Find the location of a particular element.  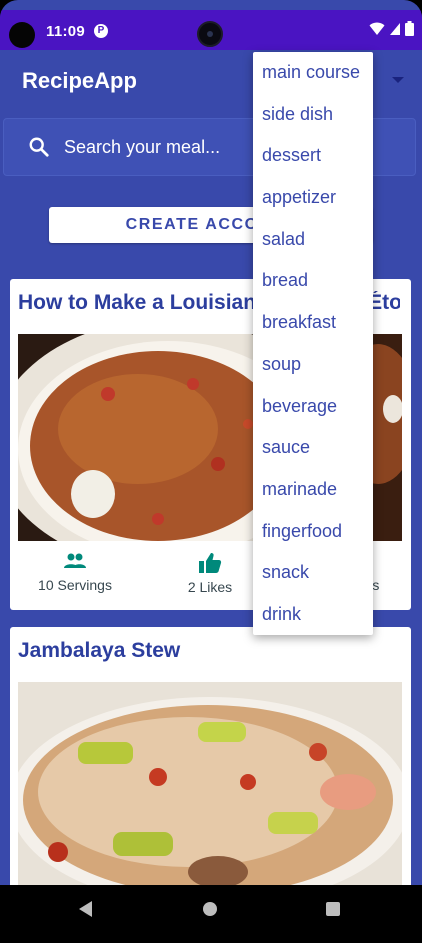

status-icons is located at coordinates (391, 28).